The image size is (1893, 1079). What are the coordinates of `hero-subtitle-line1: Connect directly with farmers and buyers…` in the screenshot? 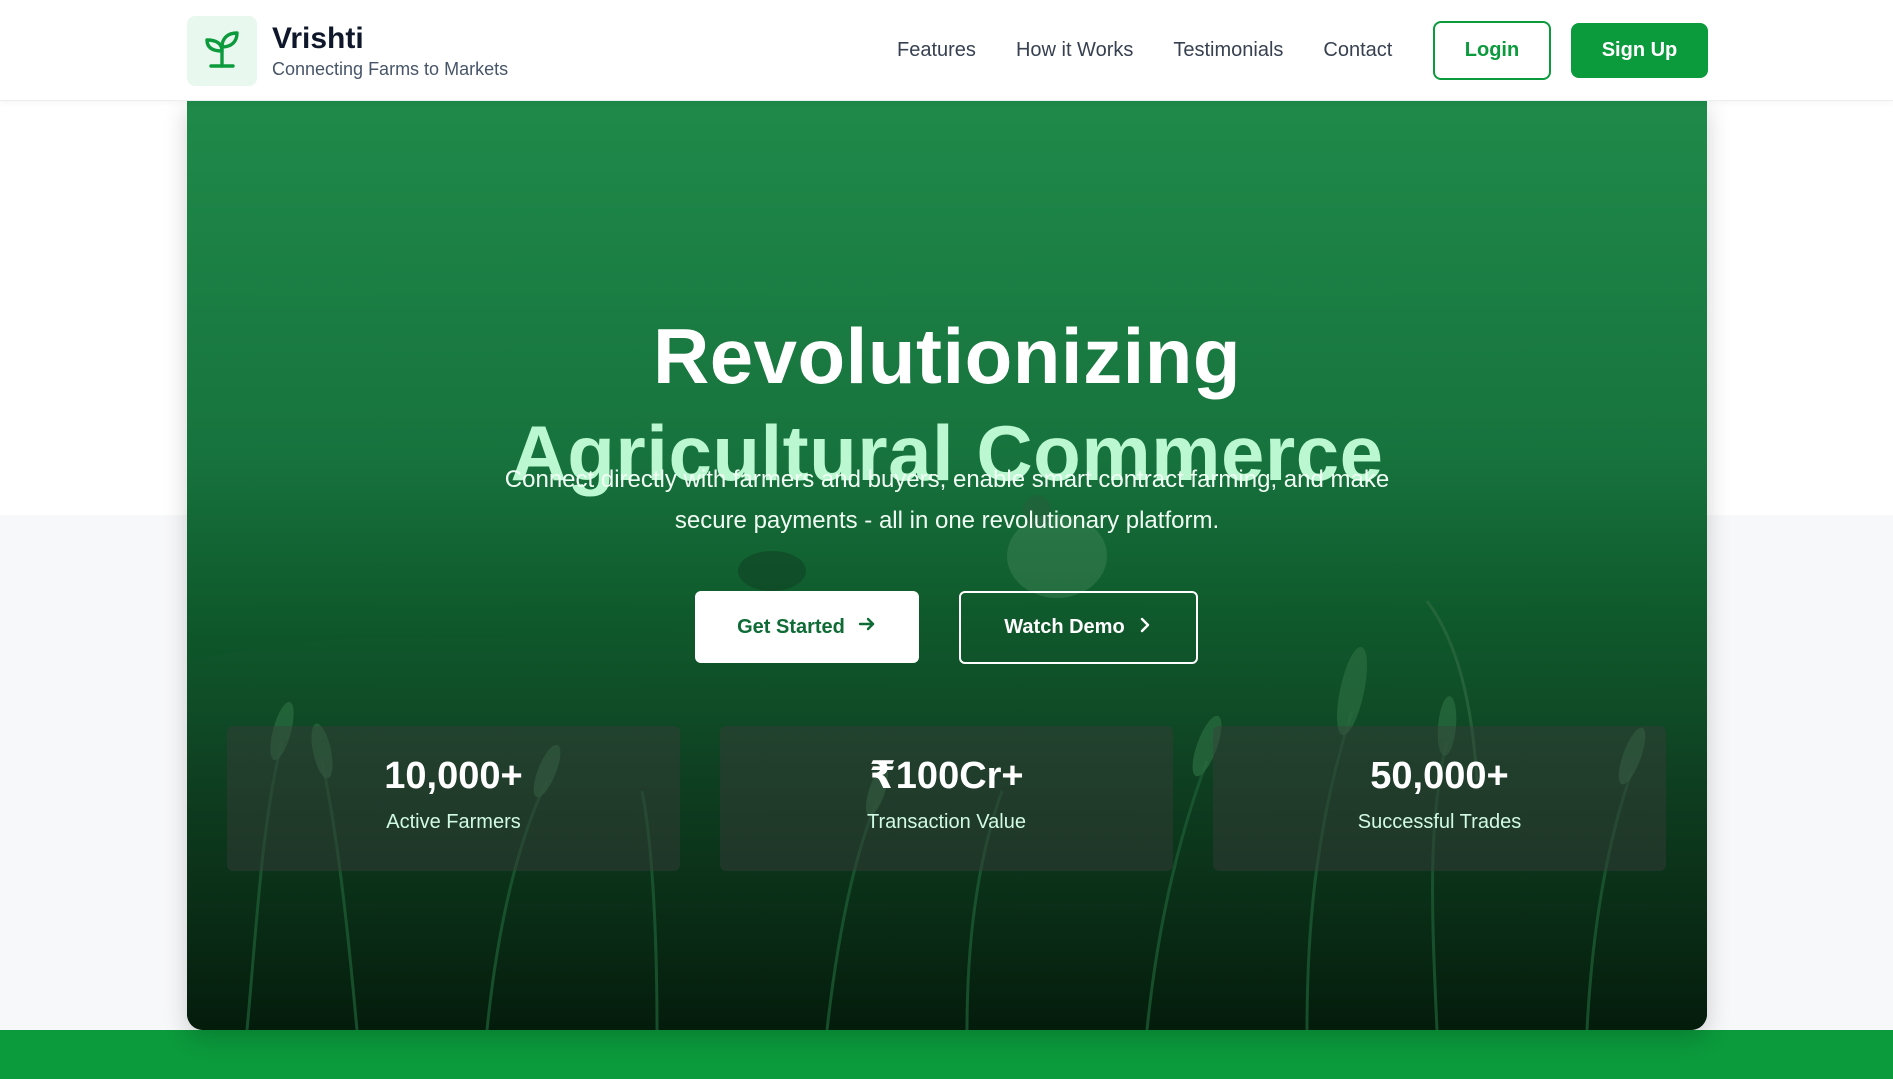 It's located at (947, 479).